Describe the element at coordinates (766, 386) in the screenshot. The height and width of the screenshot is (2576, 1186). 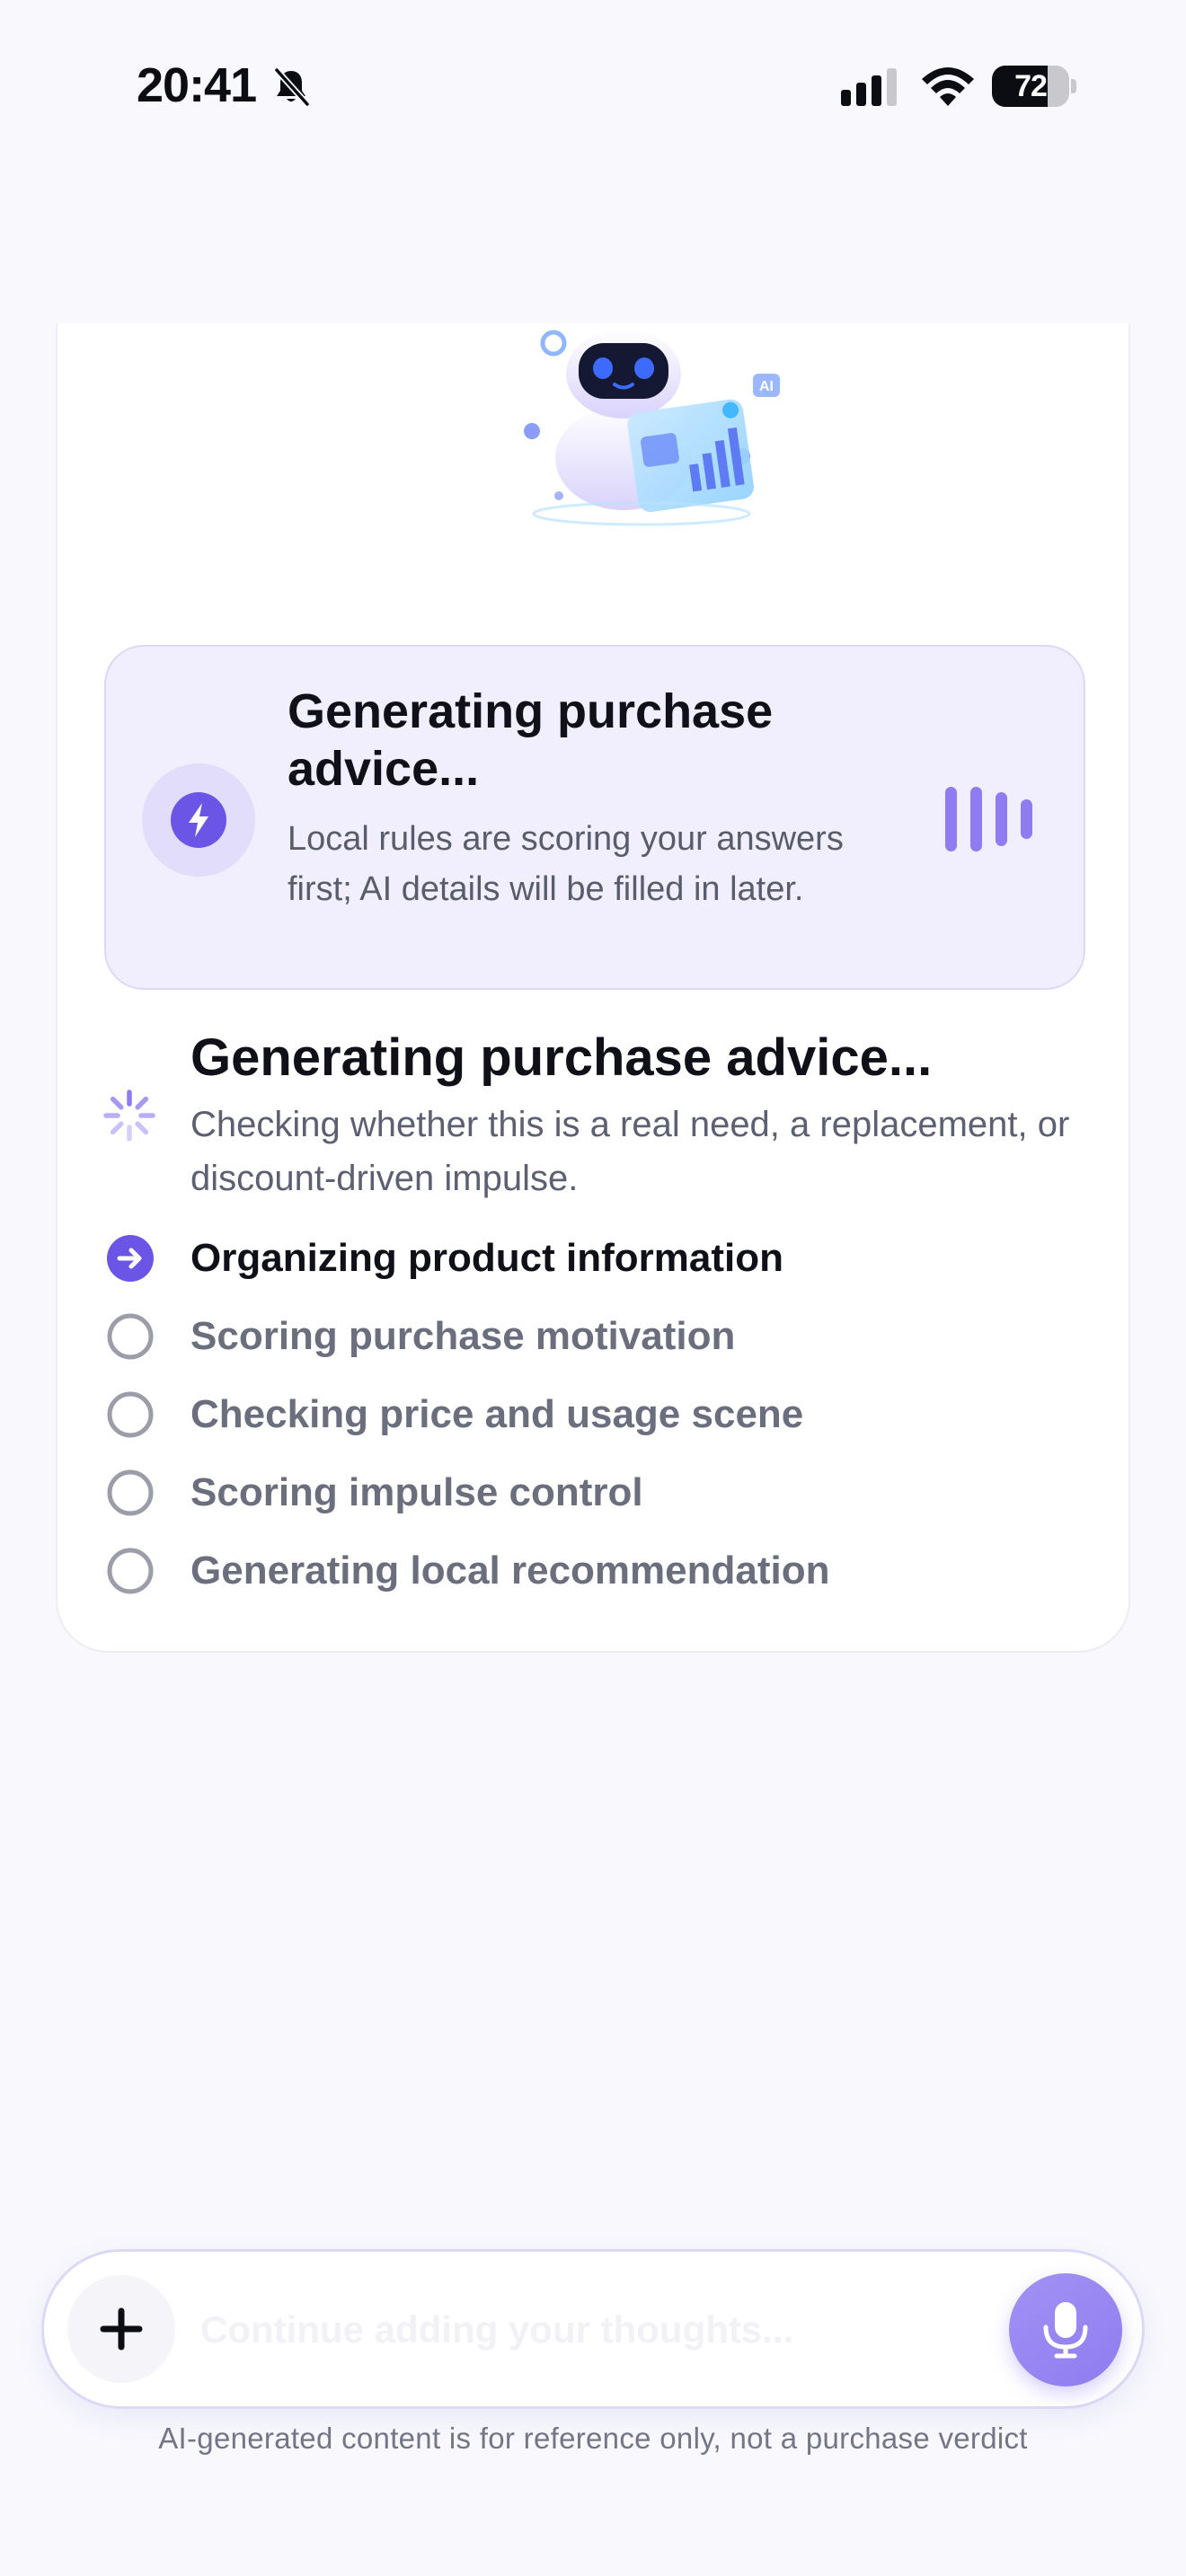
I see `mascot-ai-badge: AI` at that location.